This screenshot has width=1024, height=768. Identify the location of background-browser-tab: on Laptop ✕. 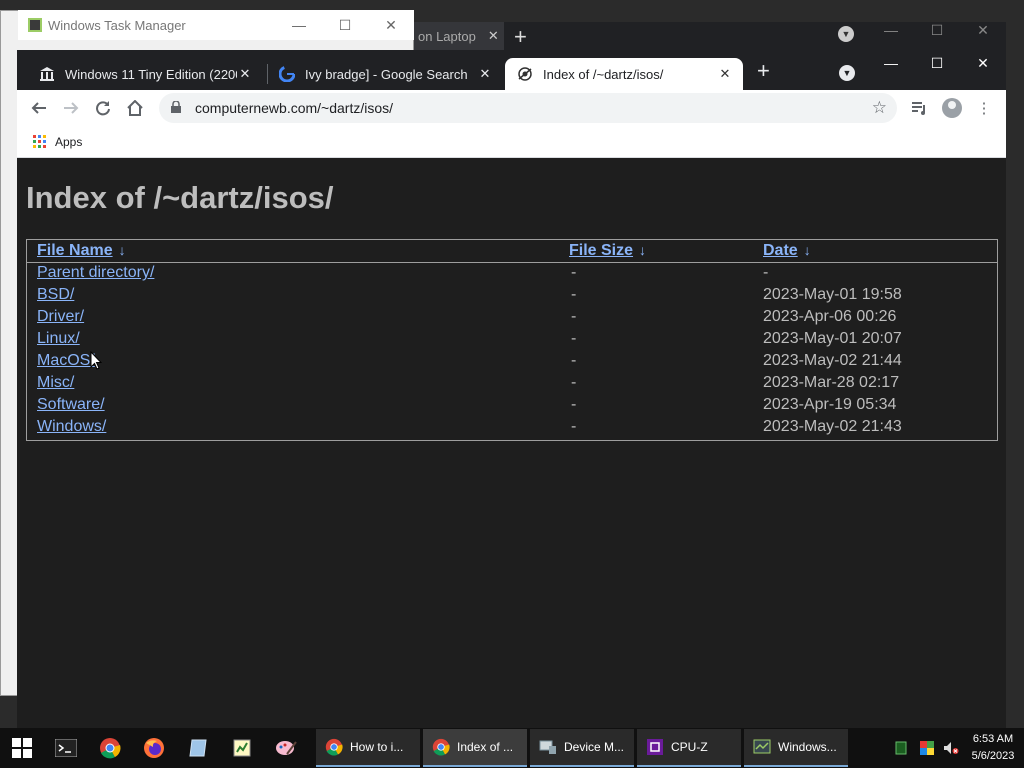
(459, 36).